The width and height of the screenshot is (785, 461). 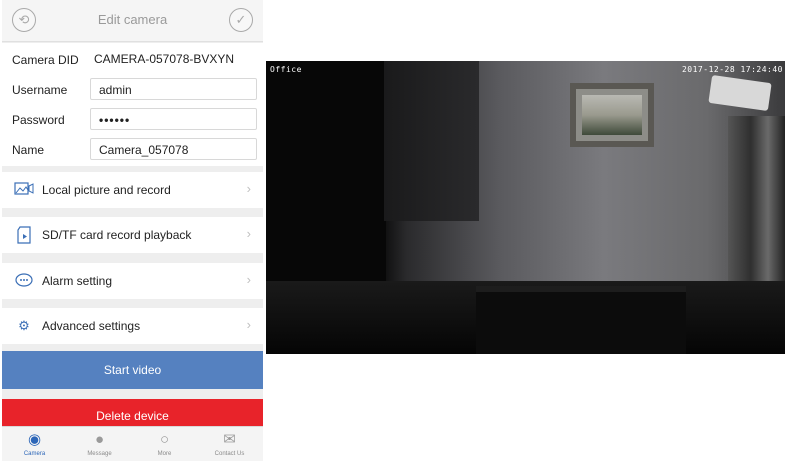 I want to click on tab-message: ● Message, so click(x=99, y=444).